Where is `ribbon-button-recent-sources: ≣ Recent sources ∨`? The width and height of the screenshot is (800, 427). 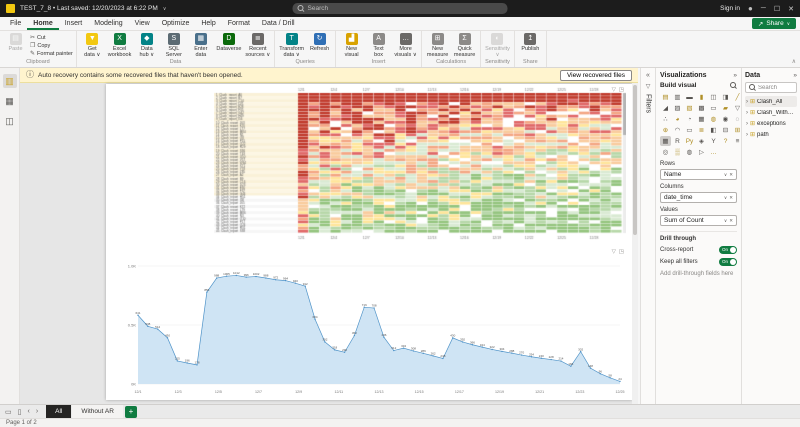
ribbon-button-recent-sources: ≣ Recent sources ∨ is located at coordinates (257, 45).